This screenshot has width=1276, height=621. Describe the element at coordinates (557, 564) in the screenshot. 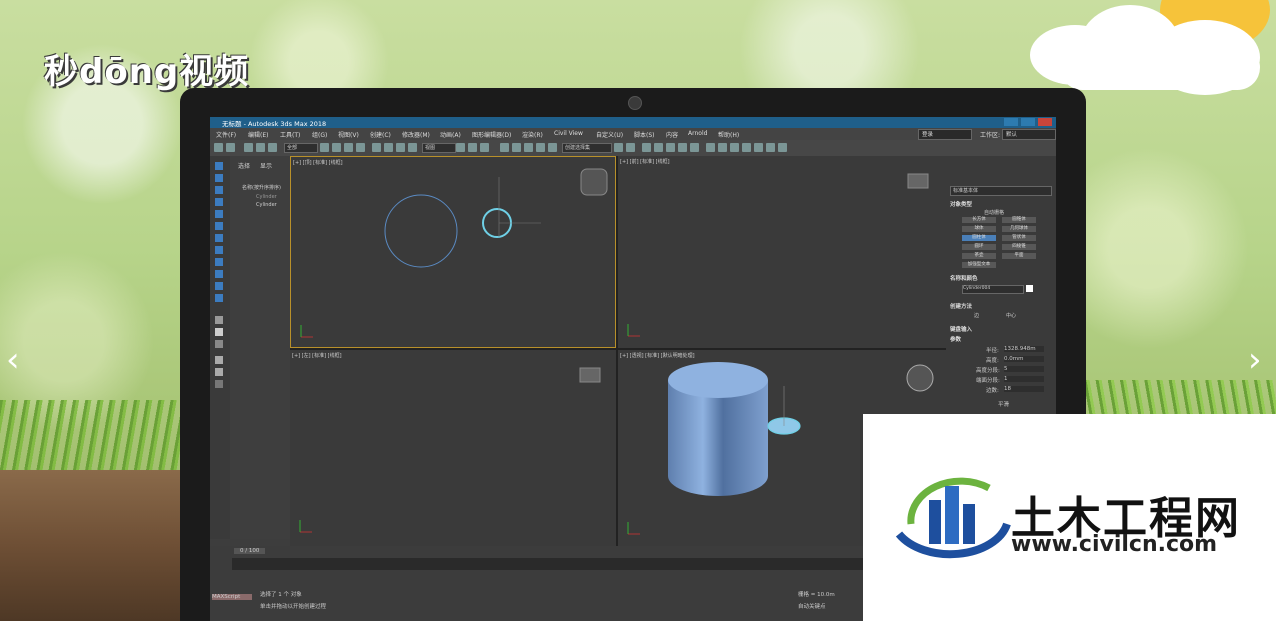

I see `timeline` at that location.